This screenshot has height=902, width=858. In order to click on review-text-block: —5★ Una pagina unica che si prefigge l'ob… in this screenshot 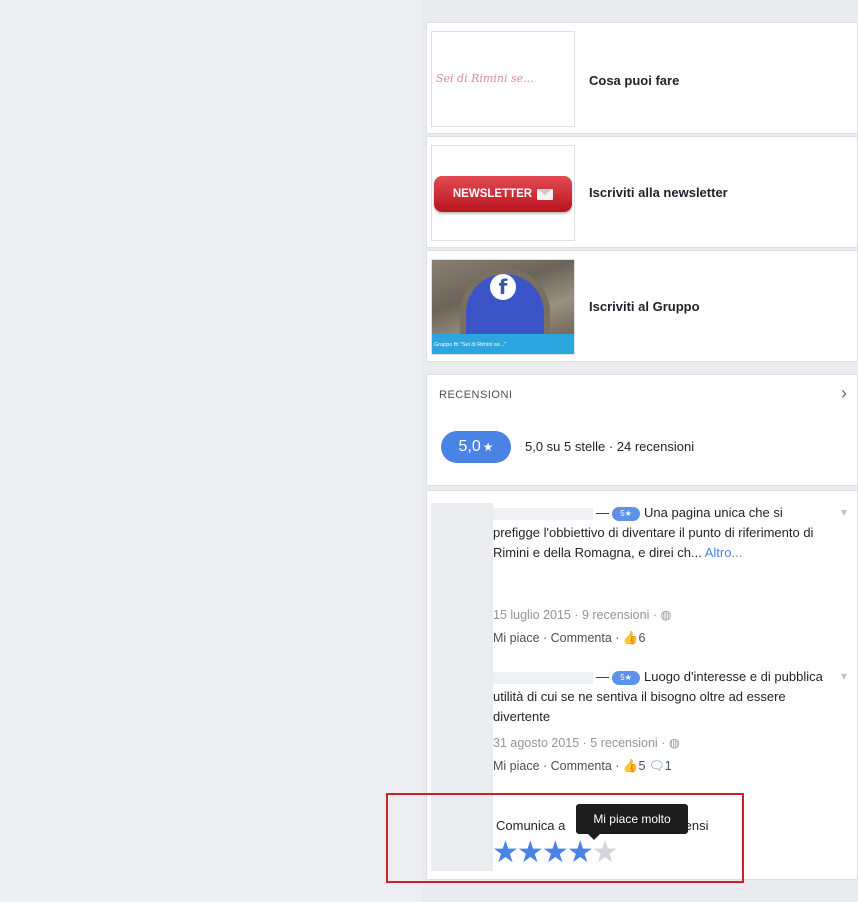, I will do `click(653, 532)`.